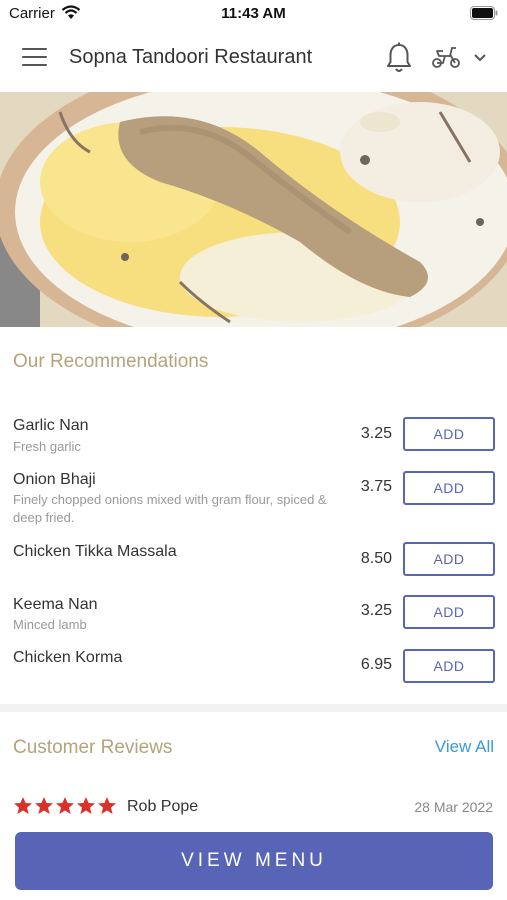 This screenshot has width=507, height=900. What do you see at coordinates (254, 861) in the screenshot?
I see `view-menu-button: VIEW MENU` at bounding box center [254, 861].